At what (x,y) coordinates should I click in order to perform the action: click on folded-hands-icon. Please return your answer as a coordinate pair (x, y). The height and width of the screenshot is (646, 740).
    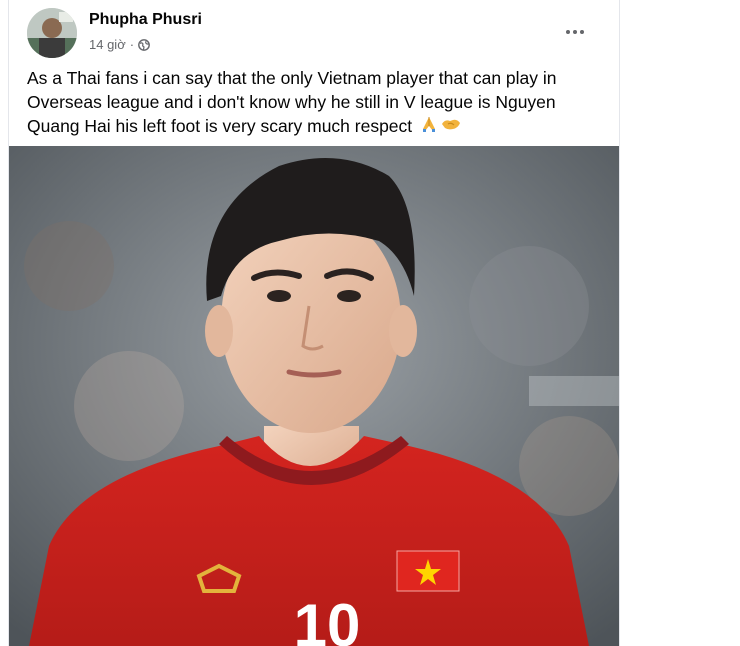
    Looking at the image, I should click on (429, 127).